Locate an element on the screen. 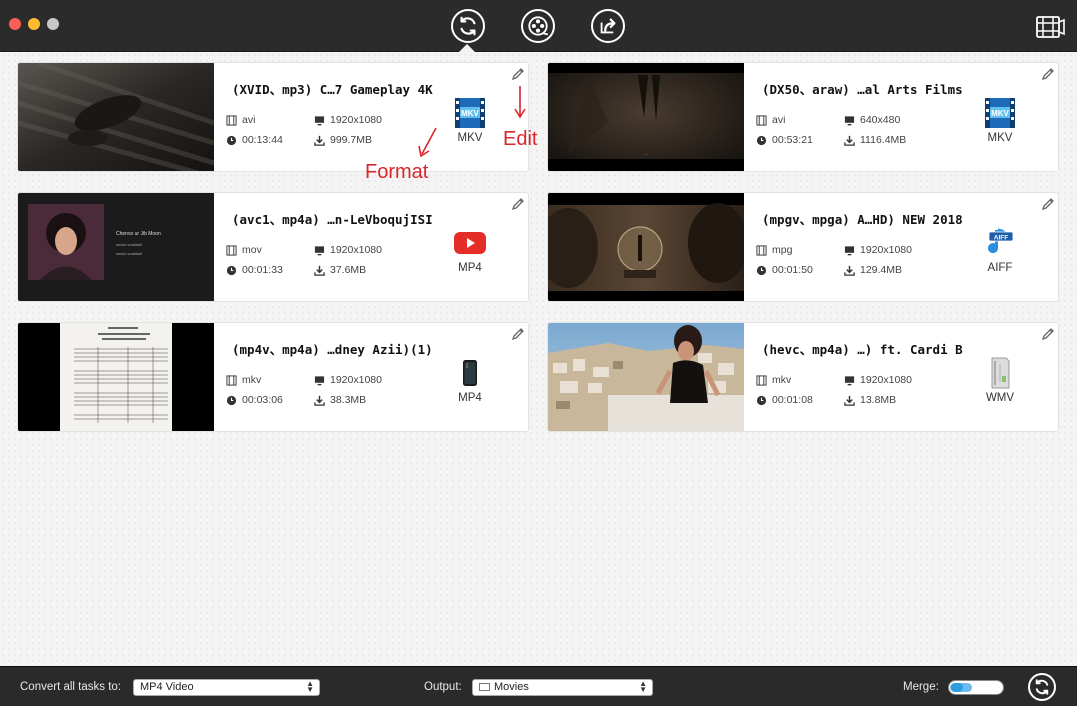 The width and height of the screenshot is (1077, 706). filesize-info: 1116.4MB is located at coordinates (875, 140).